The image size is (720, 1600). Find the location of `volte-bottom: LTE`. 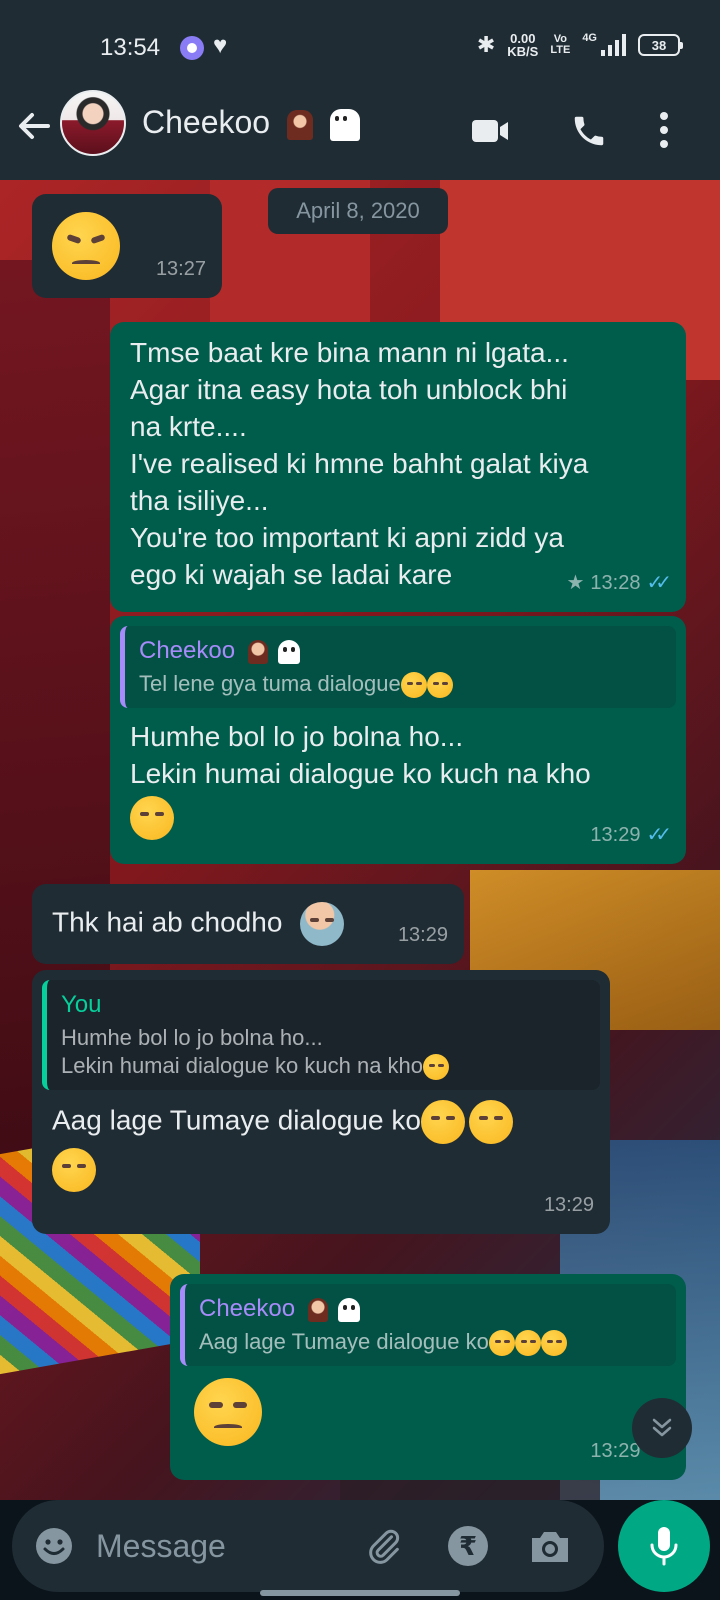

volte-bottom: LTE is located at coordinates (560, 50).